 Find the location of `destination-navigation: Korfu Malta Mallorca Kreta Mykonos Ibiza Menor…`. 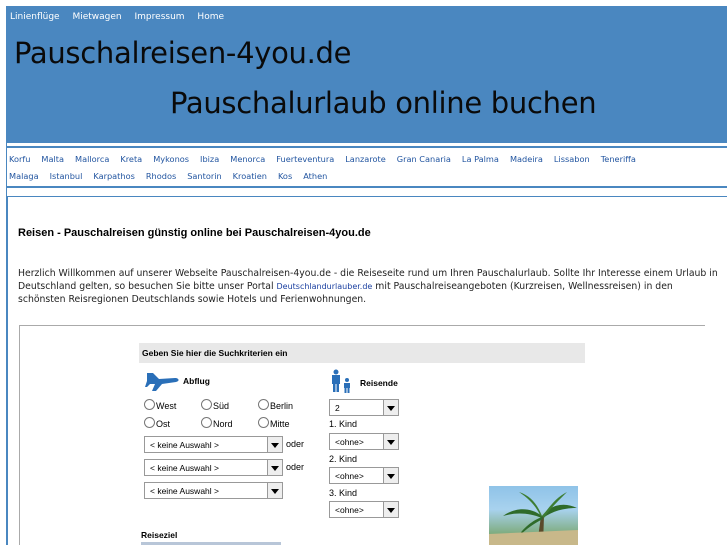

destination-navigation: Korfu Malta Mallorca Kreta Mykonos Ibiza Menor… is located at coordinates (367, 167).